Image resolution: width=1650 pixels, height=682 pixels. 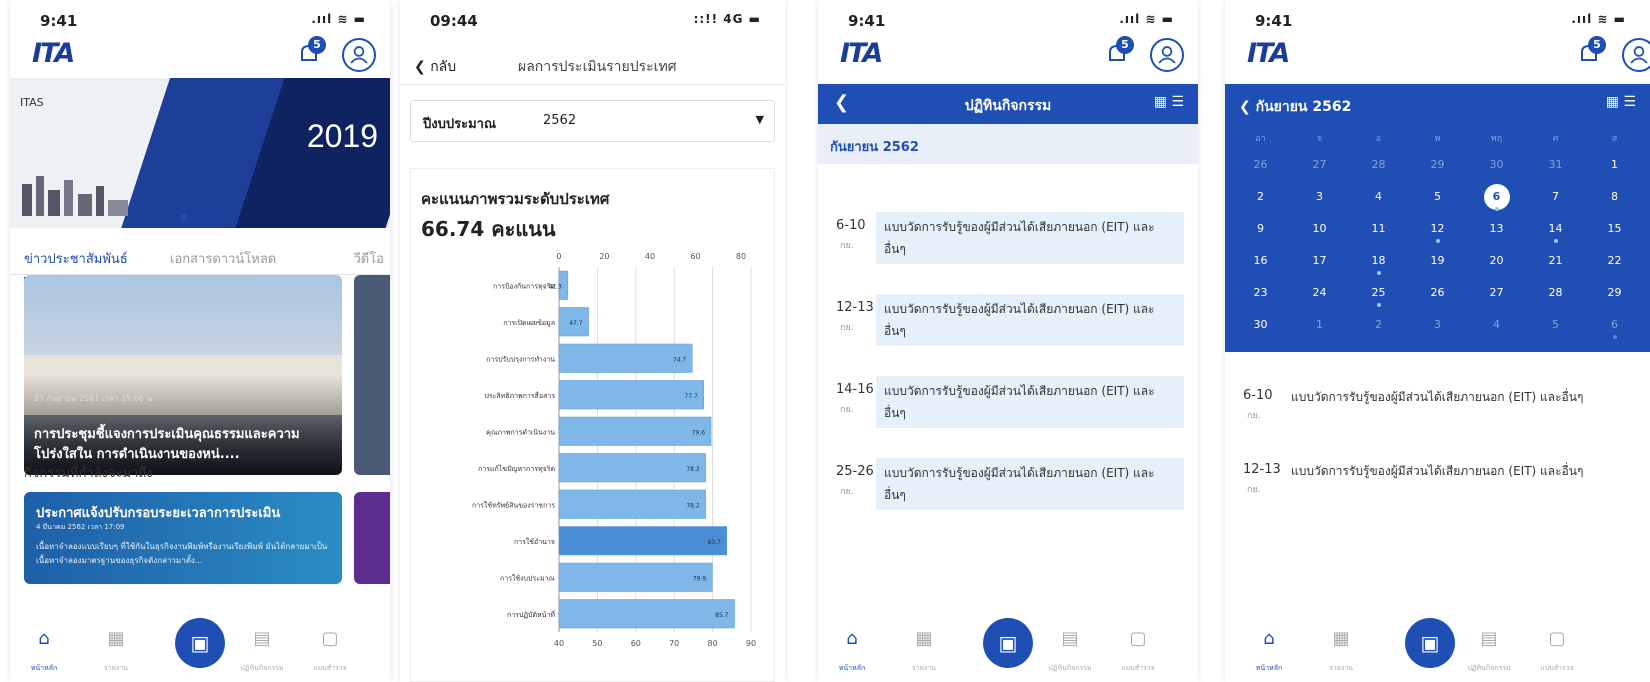 I want to click on calendar-day: 7, so click(x=1555, y=198).